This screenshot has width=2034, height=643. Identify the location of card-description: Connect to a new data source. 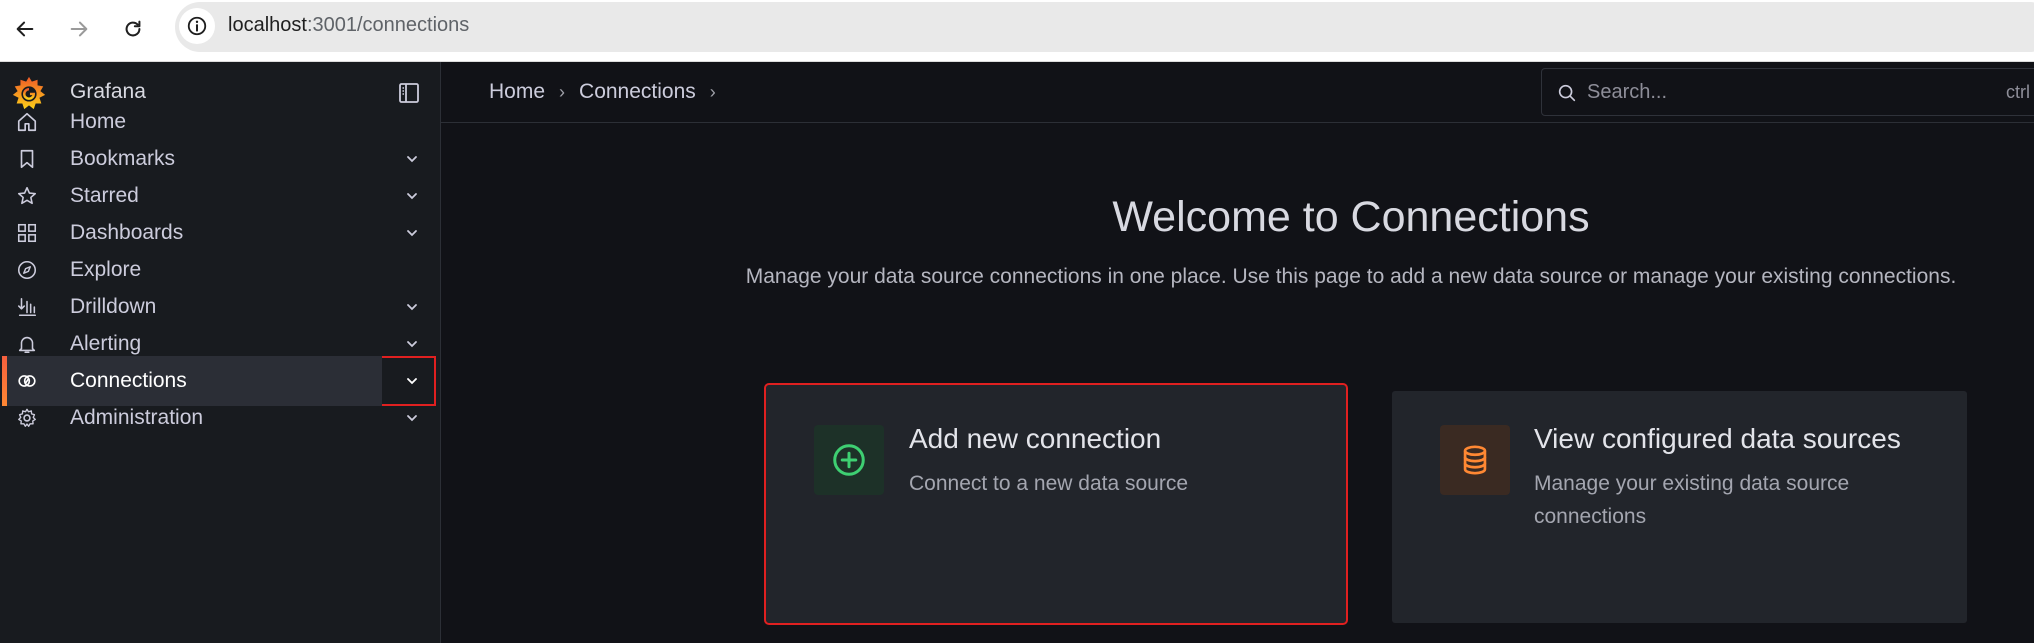
(1049, 483).